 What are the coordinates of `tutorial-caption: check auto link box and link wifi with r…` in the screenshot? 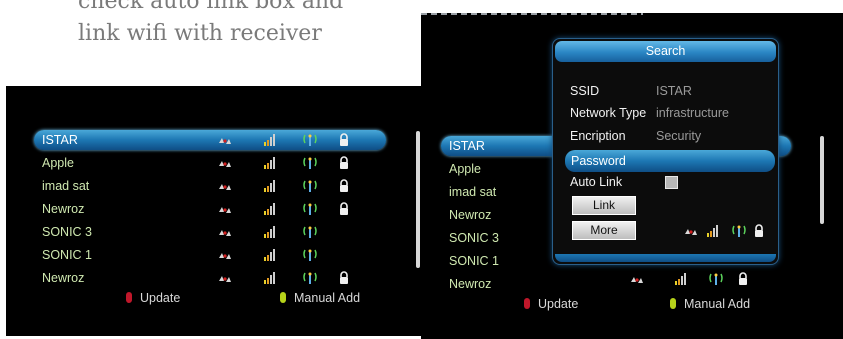 It's located at (238, 25).